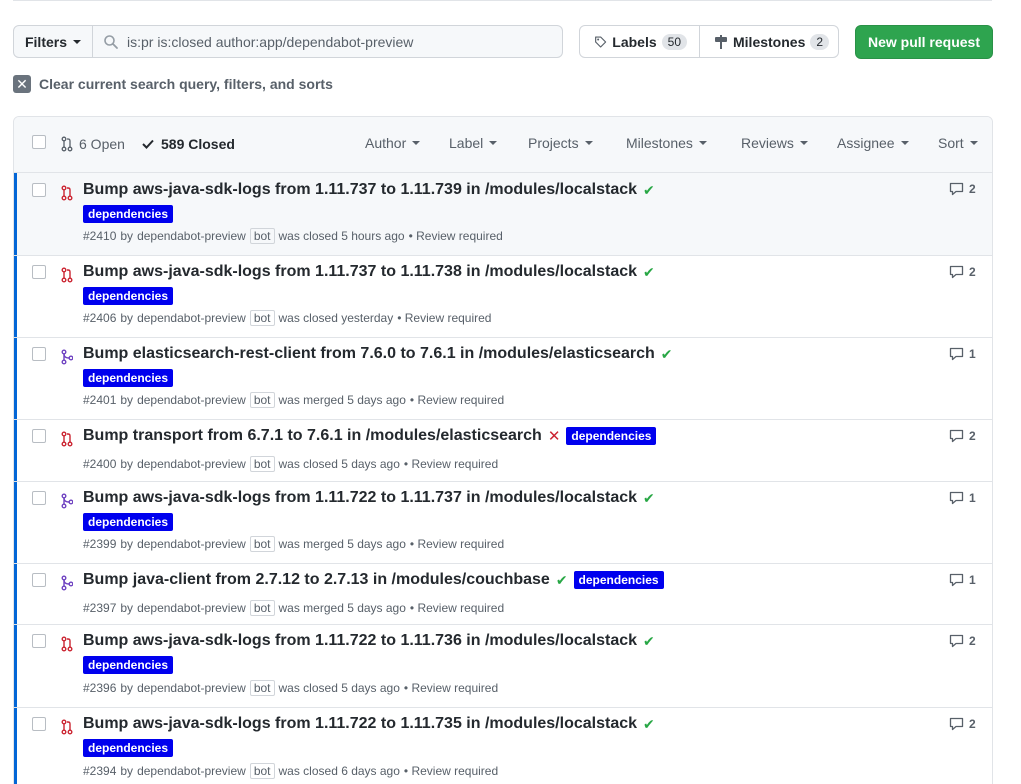 Image resolution: width=1021 pixels, height=784 pixels. What do you see at coordinates (99, 236) in the screenshot?
I see `pr-number-link: #2410` at bounding box center [99, 236].